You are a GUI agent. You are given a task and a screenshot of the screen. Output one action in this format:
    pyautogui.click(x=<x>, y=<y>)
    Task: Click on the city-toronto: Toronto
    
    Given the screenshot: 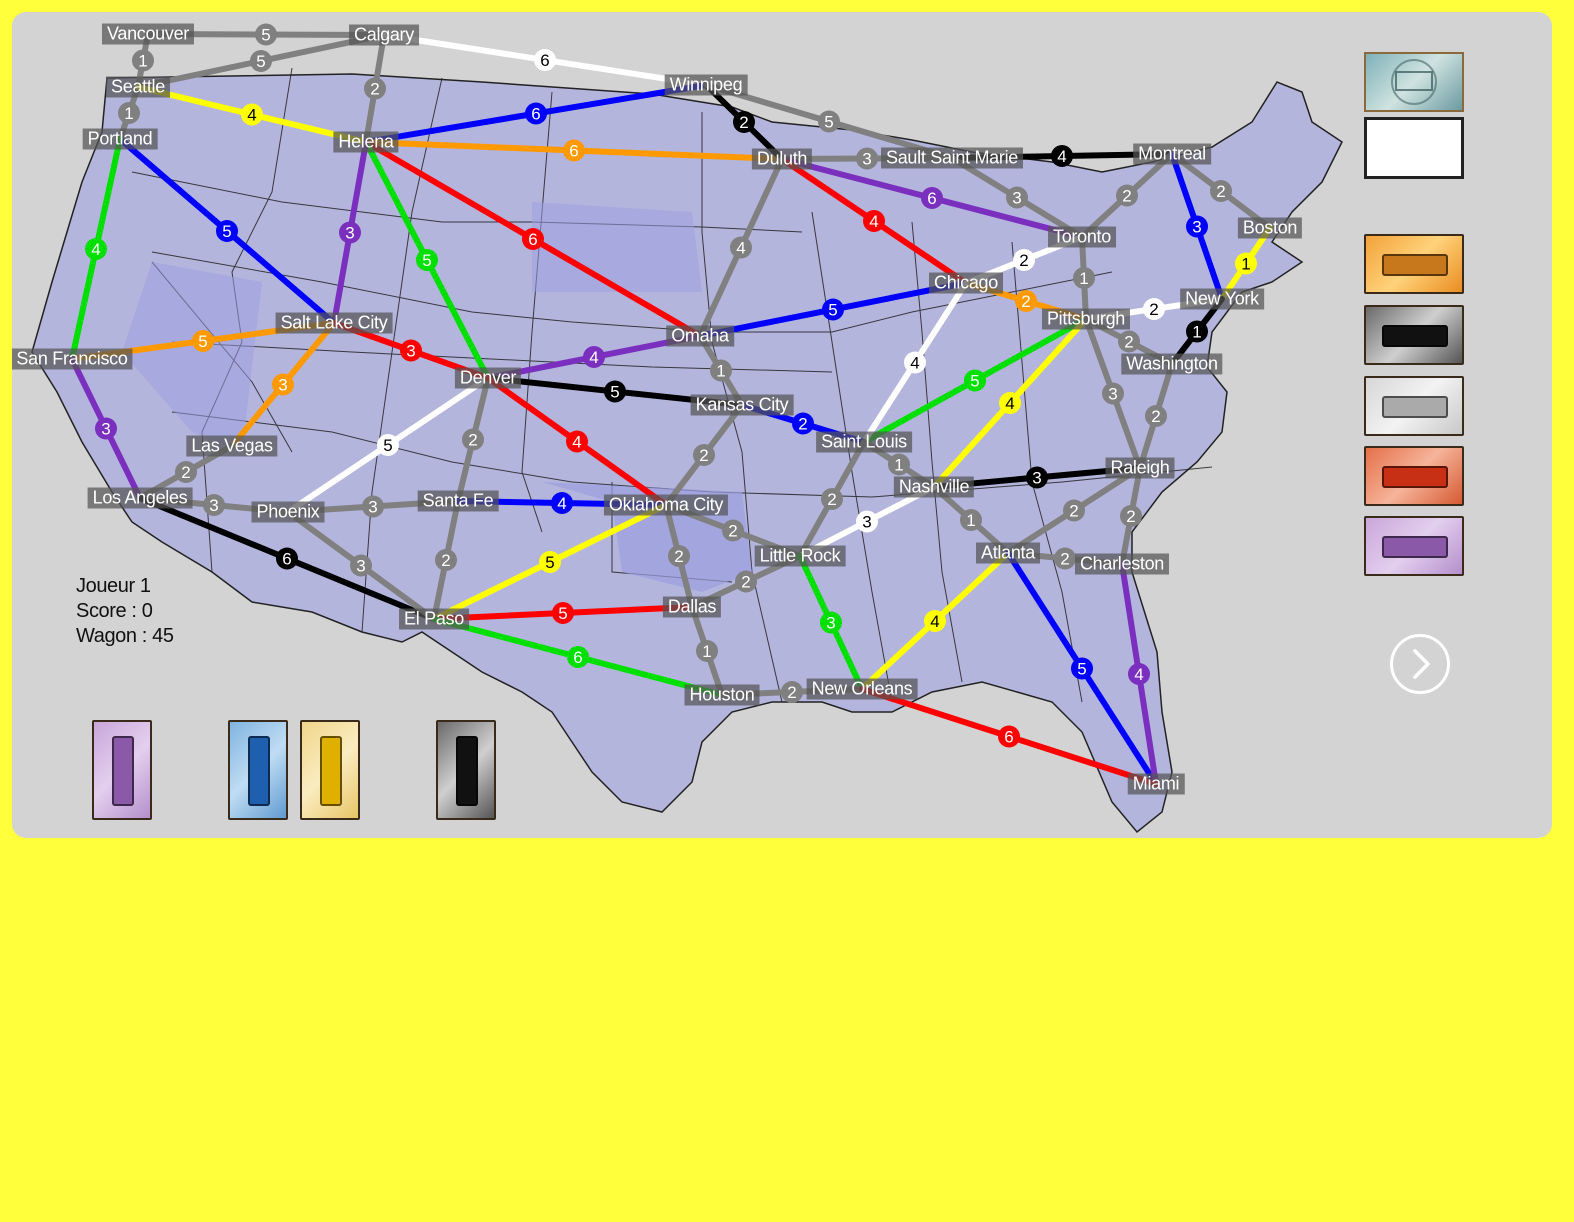 What is the action you would take?
    pyautogui.click(x=1082, y=237)
    